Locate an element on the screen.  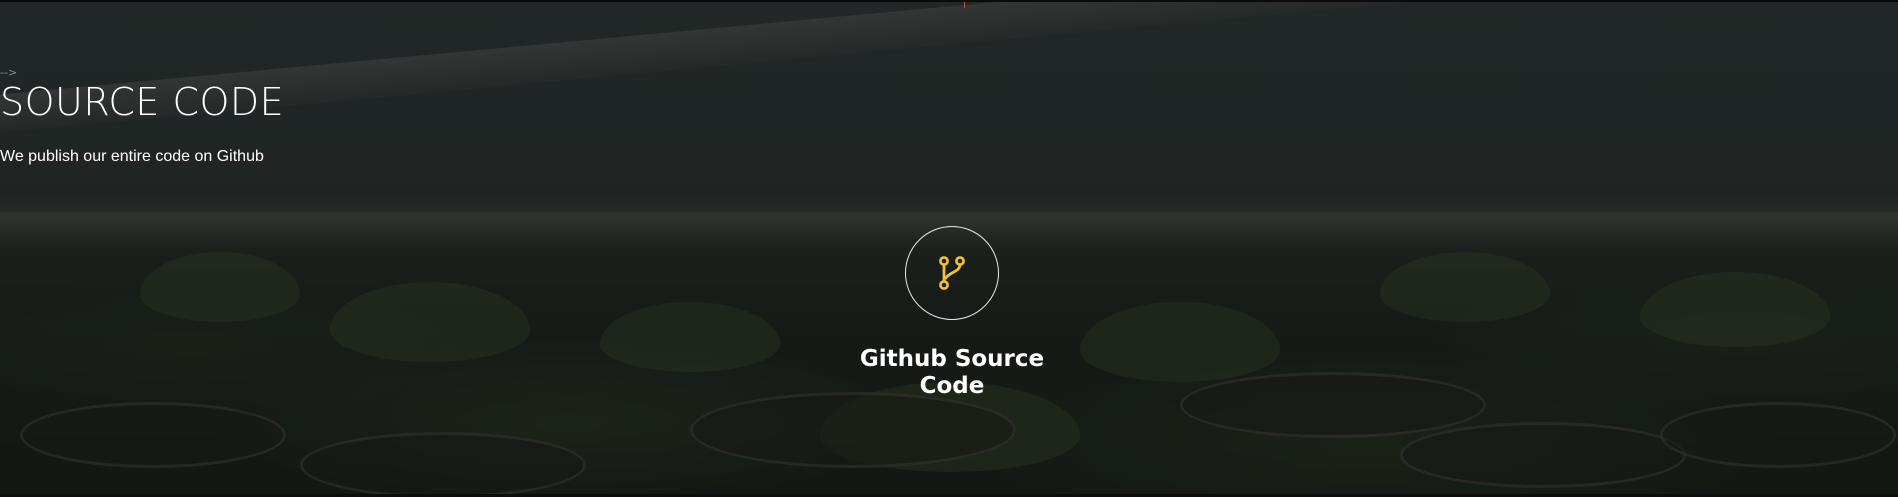
github-source-icon-button is located at coordinates (952, 273).